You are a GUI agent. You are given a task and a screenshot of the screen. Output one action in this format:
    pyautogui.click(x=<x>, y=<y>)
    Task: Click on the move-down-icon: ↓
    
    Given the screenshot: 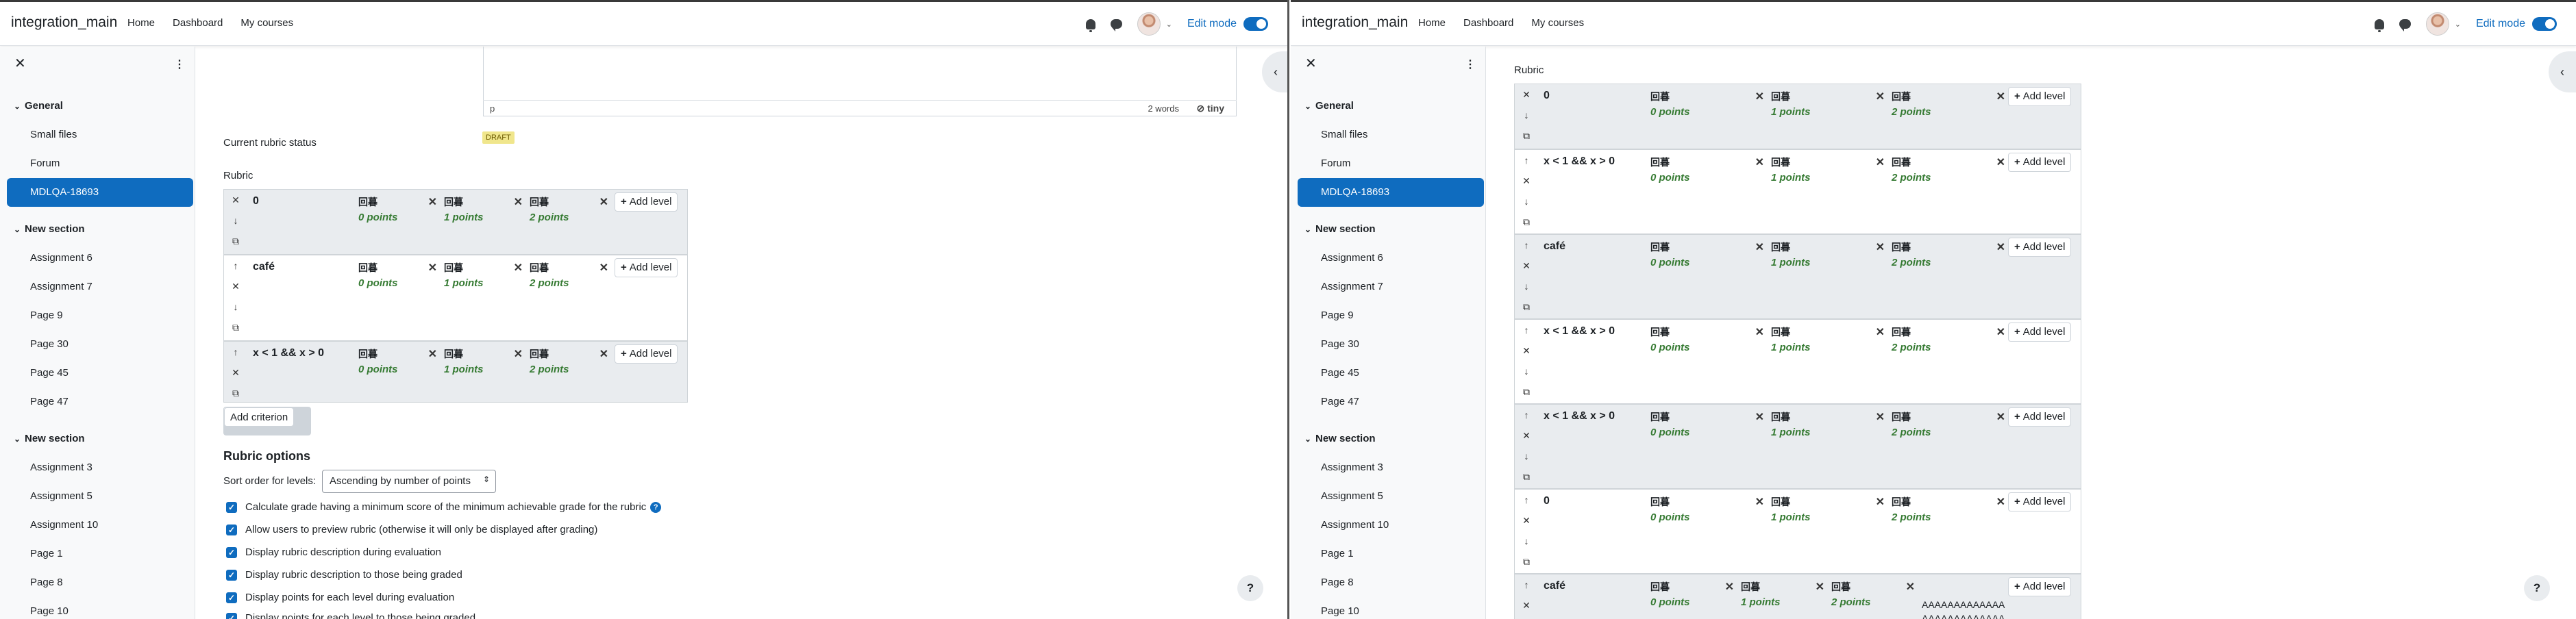 What is the action you would take?
    pyautogui.click(x=1526, y=456)
    